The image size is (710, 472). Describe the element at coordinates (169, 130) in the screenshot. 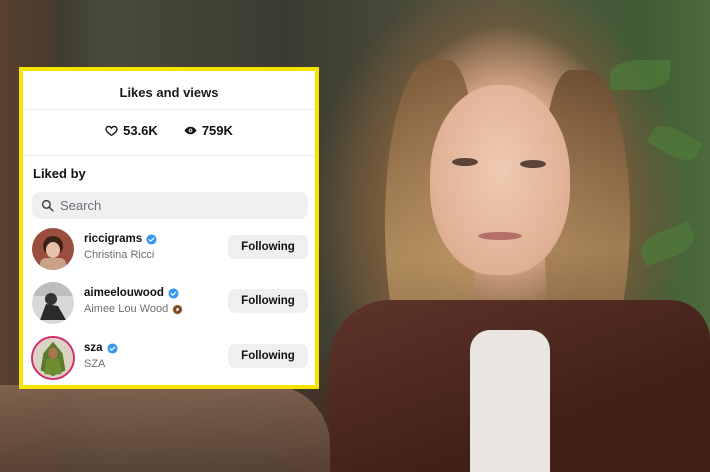

I see `stats-row: 53.6K 759K` at that location.